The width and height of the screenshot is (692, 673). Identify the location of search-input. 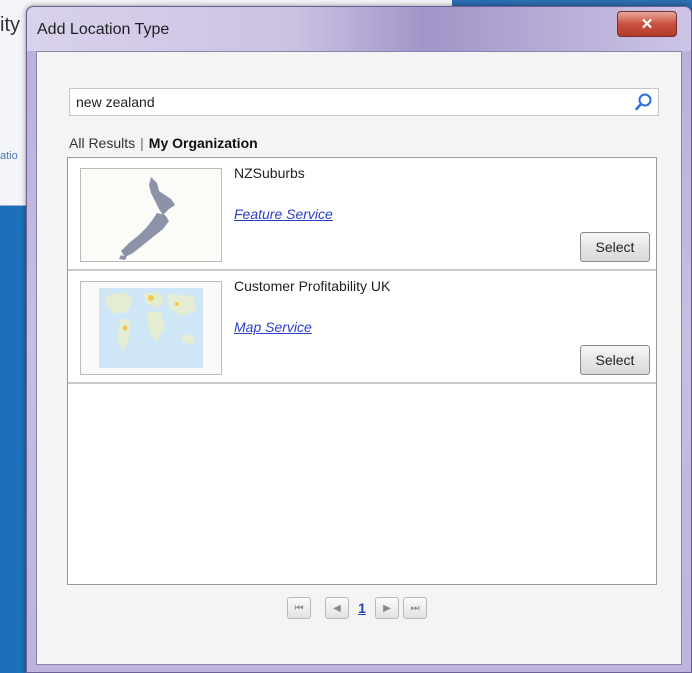
(346, 102).